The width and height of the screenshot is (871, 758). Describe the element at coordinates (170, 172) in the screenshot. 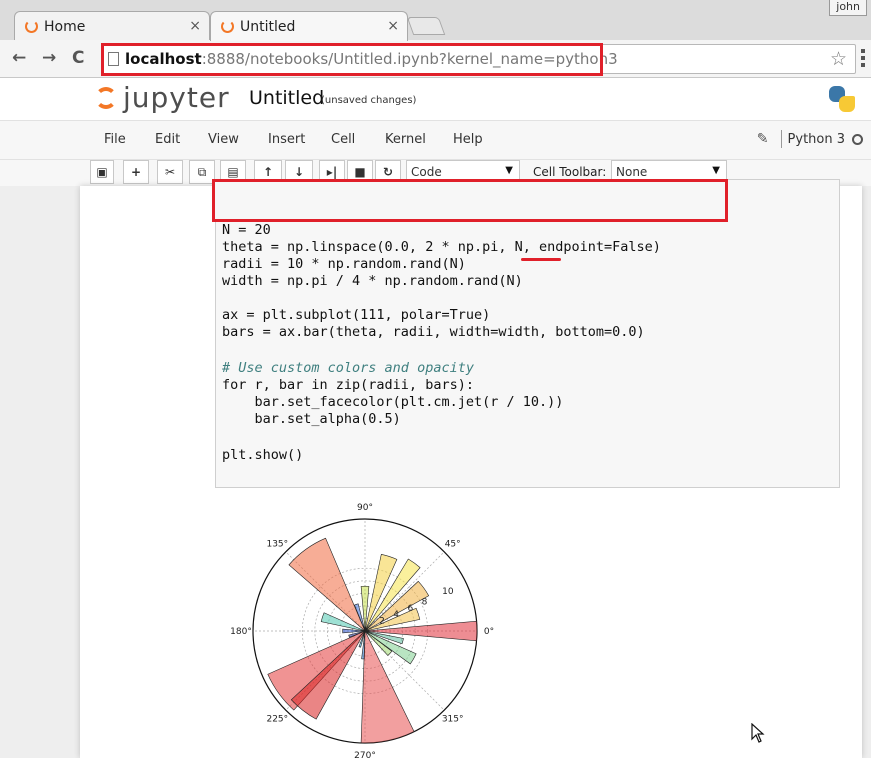

I see `cut-icon: ✂` at that location.